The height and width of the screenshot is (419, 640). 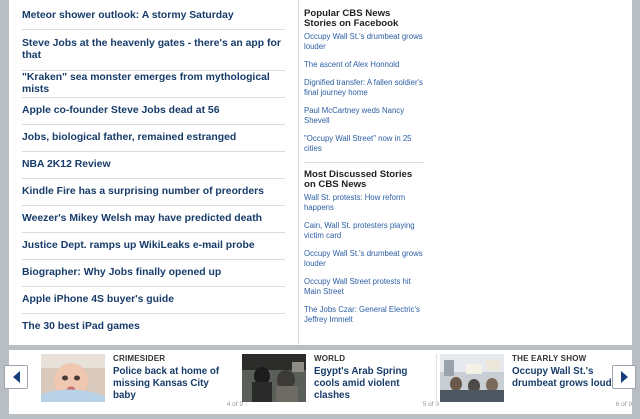 What do you see at coordinates (436, 380) in the screenshot?
I see `card-separator` at bounding box center [436, 380].